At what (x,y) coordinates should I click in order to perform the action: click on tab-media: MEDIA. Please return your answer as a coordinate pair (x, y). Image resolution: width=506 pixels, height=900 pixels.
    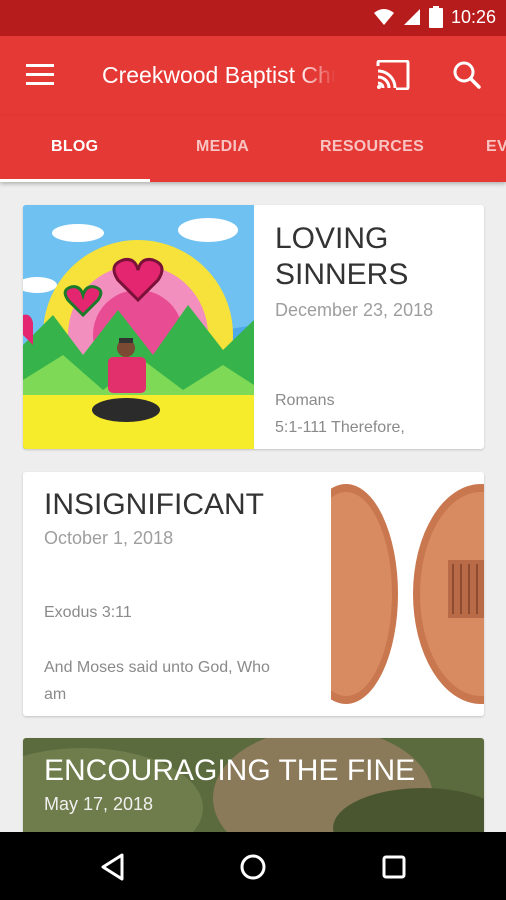
    Looking at the image, I should click on (222, 147).